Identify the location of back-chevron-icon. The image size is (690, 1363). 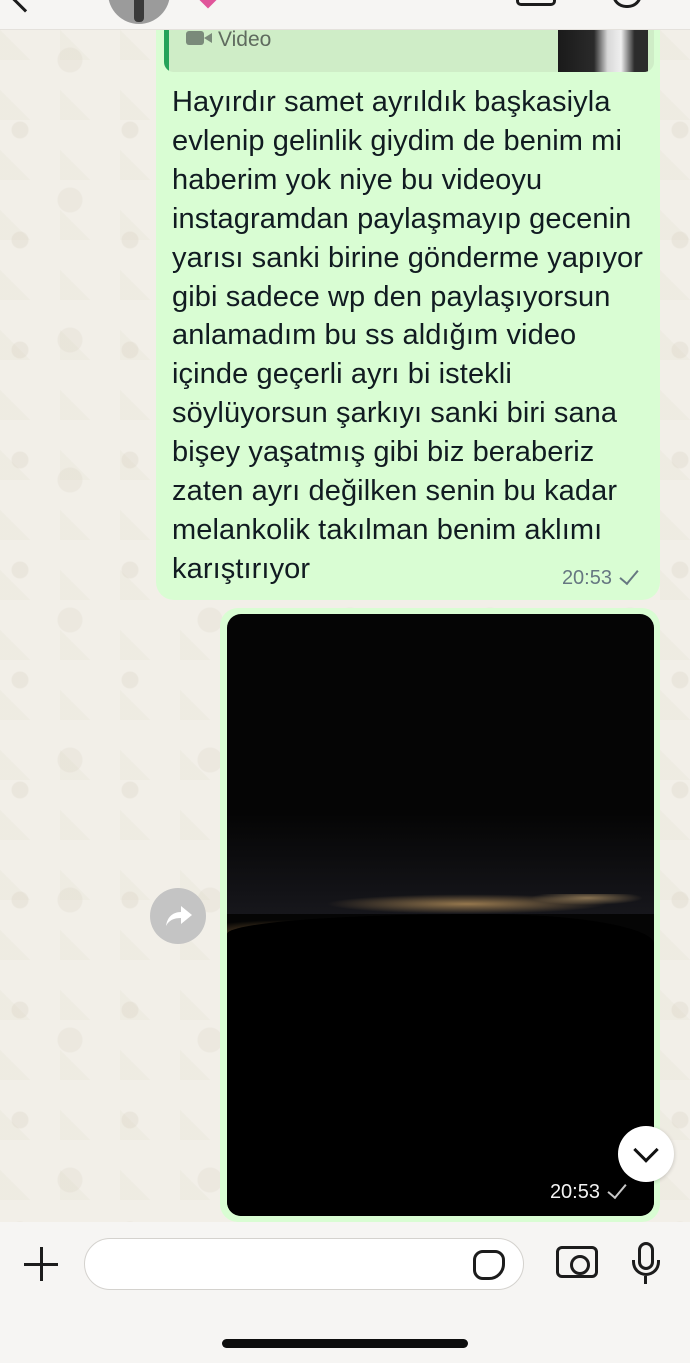
(25, 6).